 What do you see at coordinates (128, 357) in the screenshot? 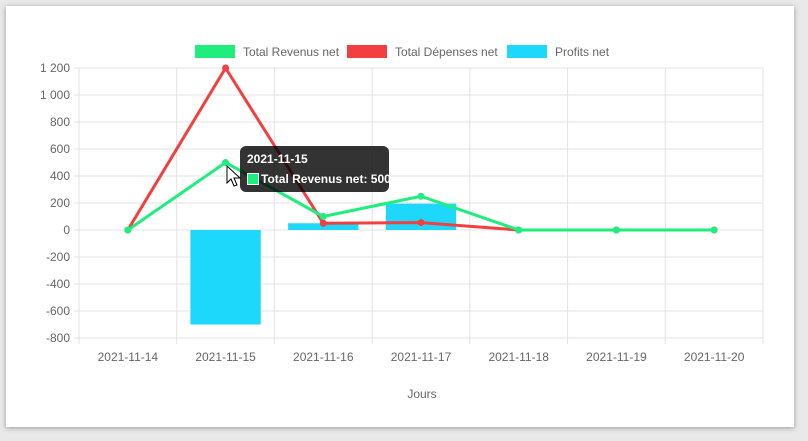
I see `x-tick-label: 2021-11-14` at bounding box center [128, 357].